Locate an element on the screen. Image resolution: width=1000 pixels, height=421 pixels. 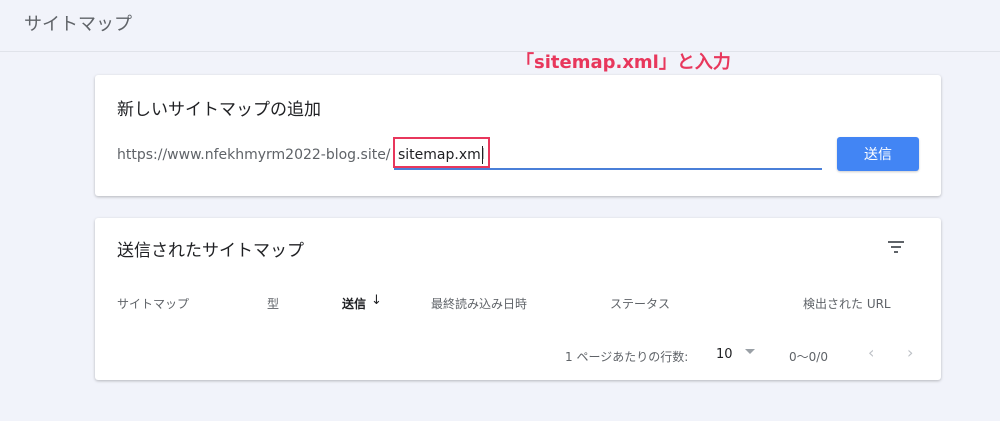
filter-icon is located at coordinates (896, 247).